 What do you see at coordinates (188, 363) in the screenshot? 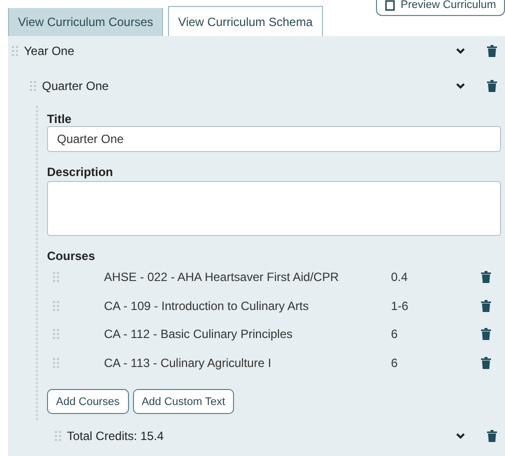
I see `course-name: CA - 113 - Culinary Agriculture I` at bounding box center [188, 363].